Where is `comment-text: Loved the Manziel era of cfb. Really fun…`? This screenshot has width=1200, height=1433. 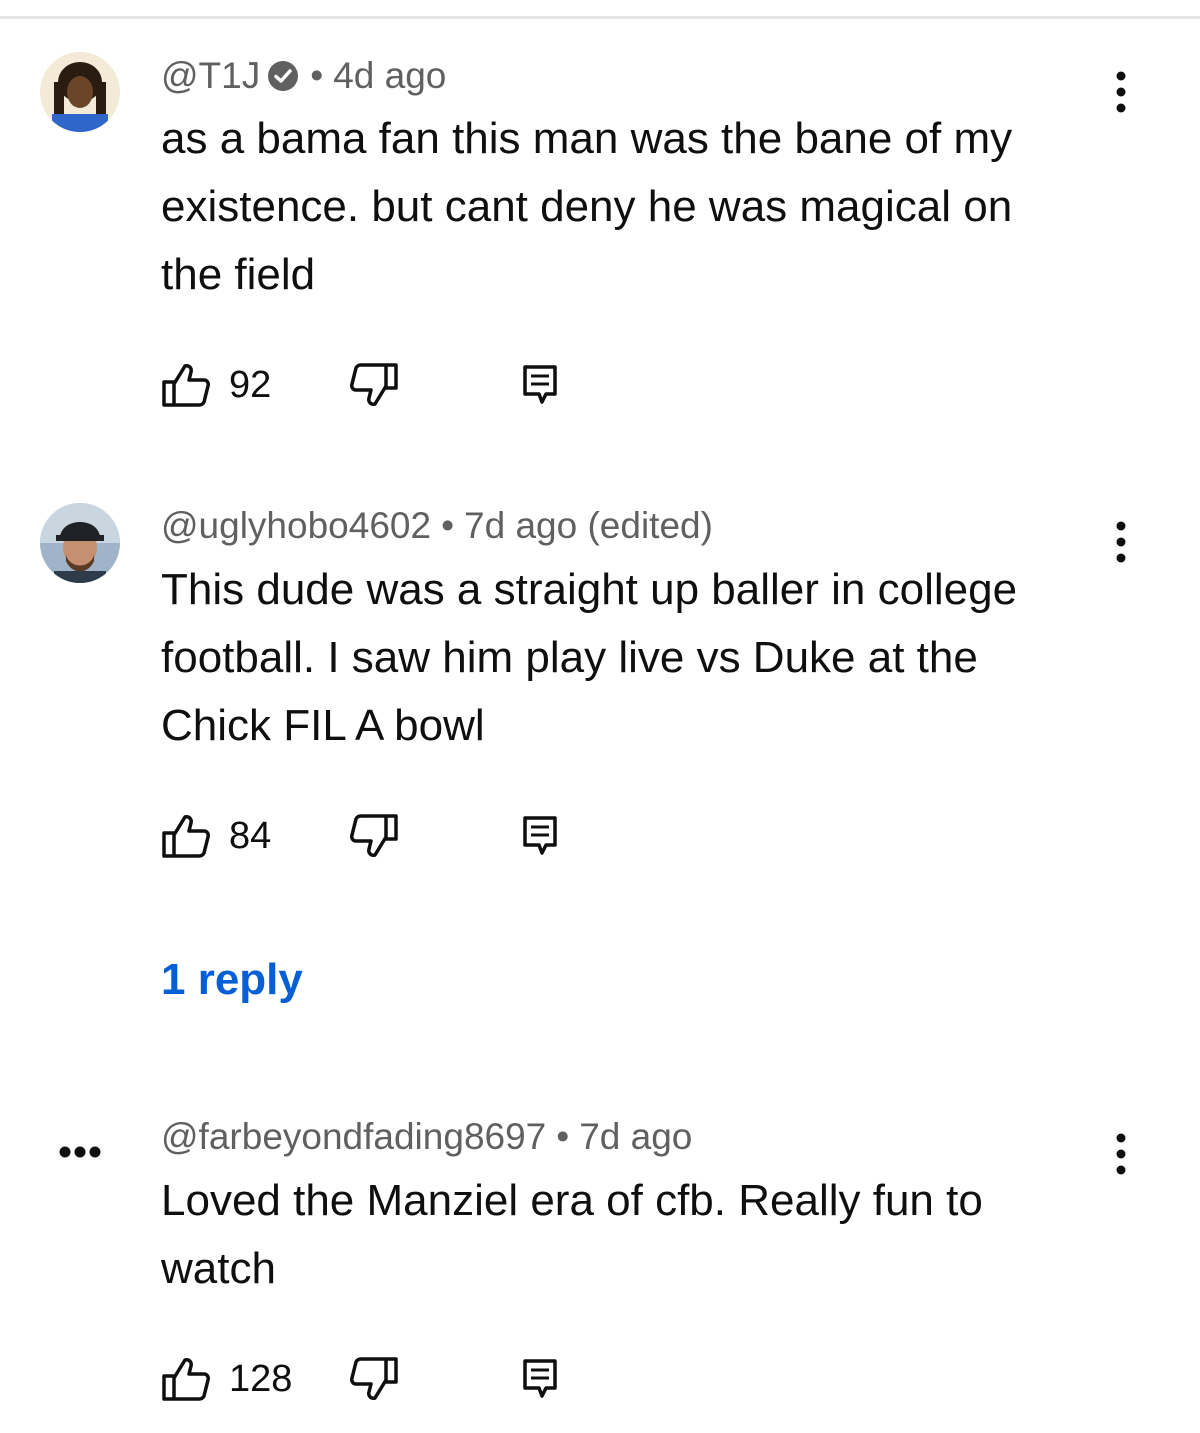
comment-text: Loved the Manziel era of cfb. Really fun… is located at coordinates (572, 1234).